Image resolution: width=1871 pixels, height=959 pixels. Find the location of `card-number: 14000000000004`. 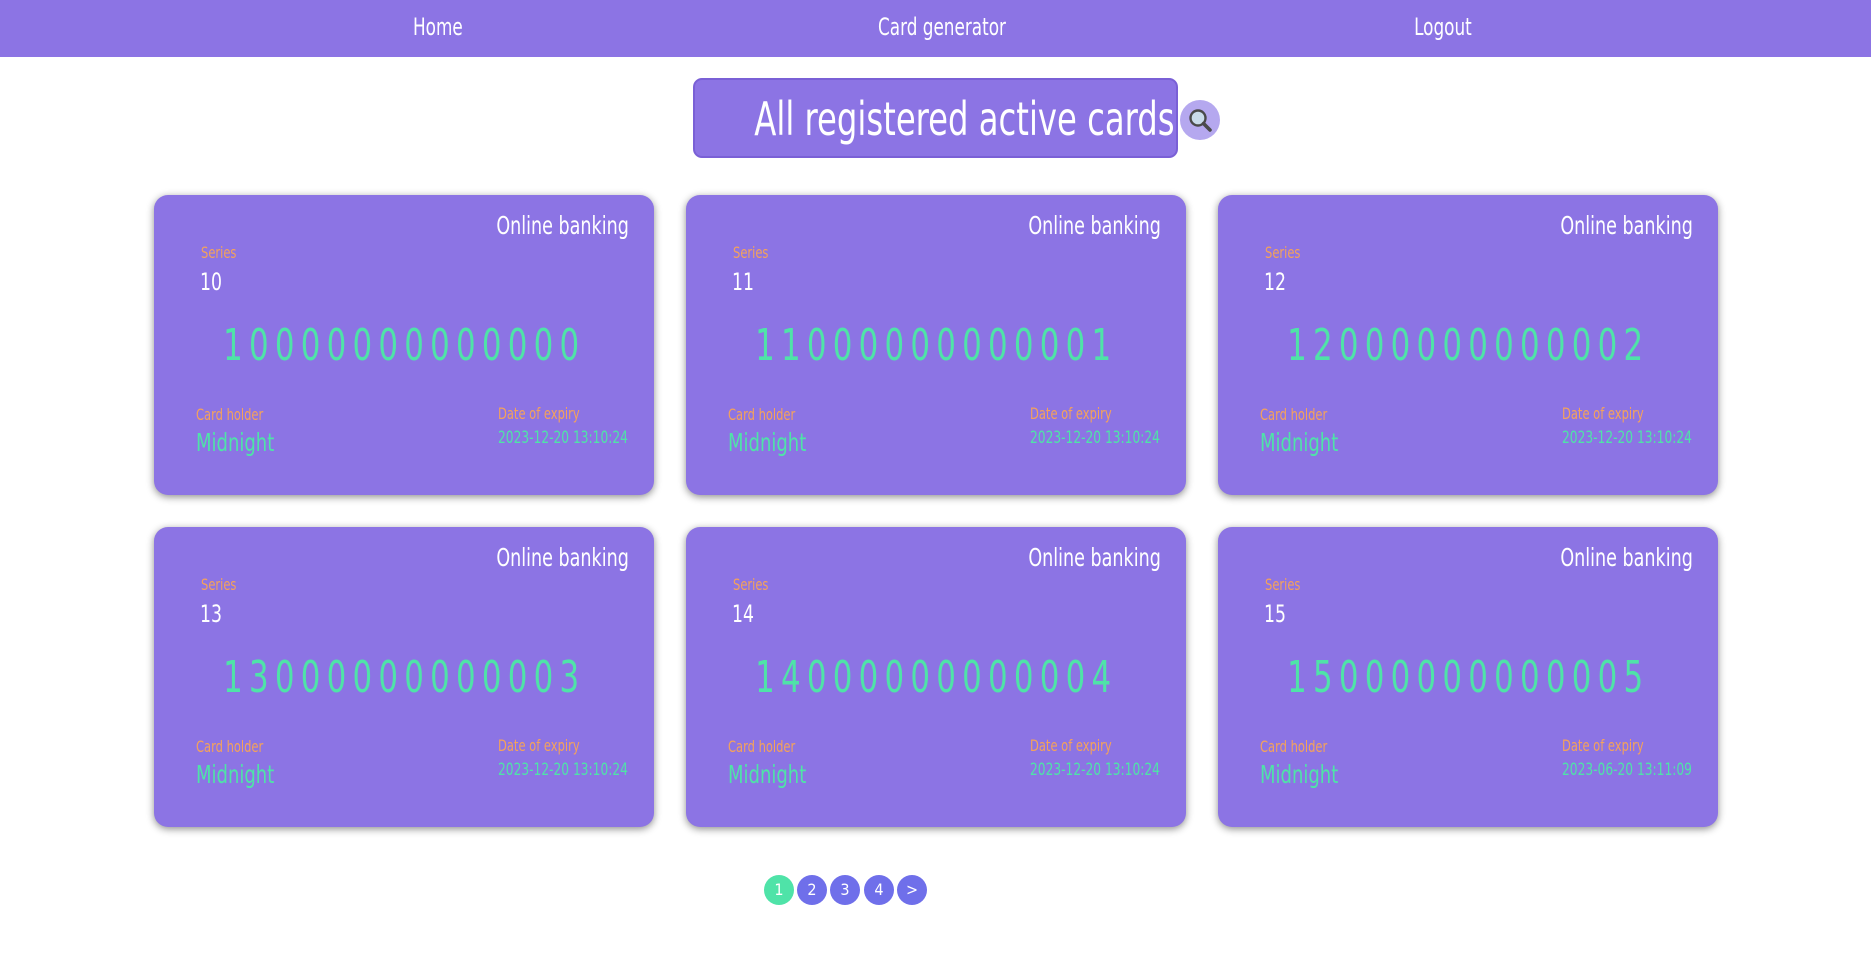

card-number: 14000000000004 is located at coordinates (936, 677).